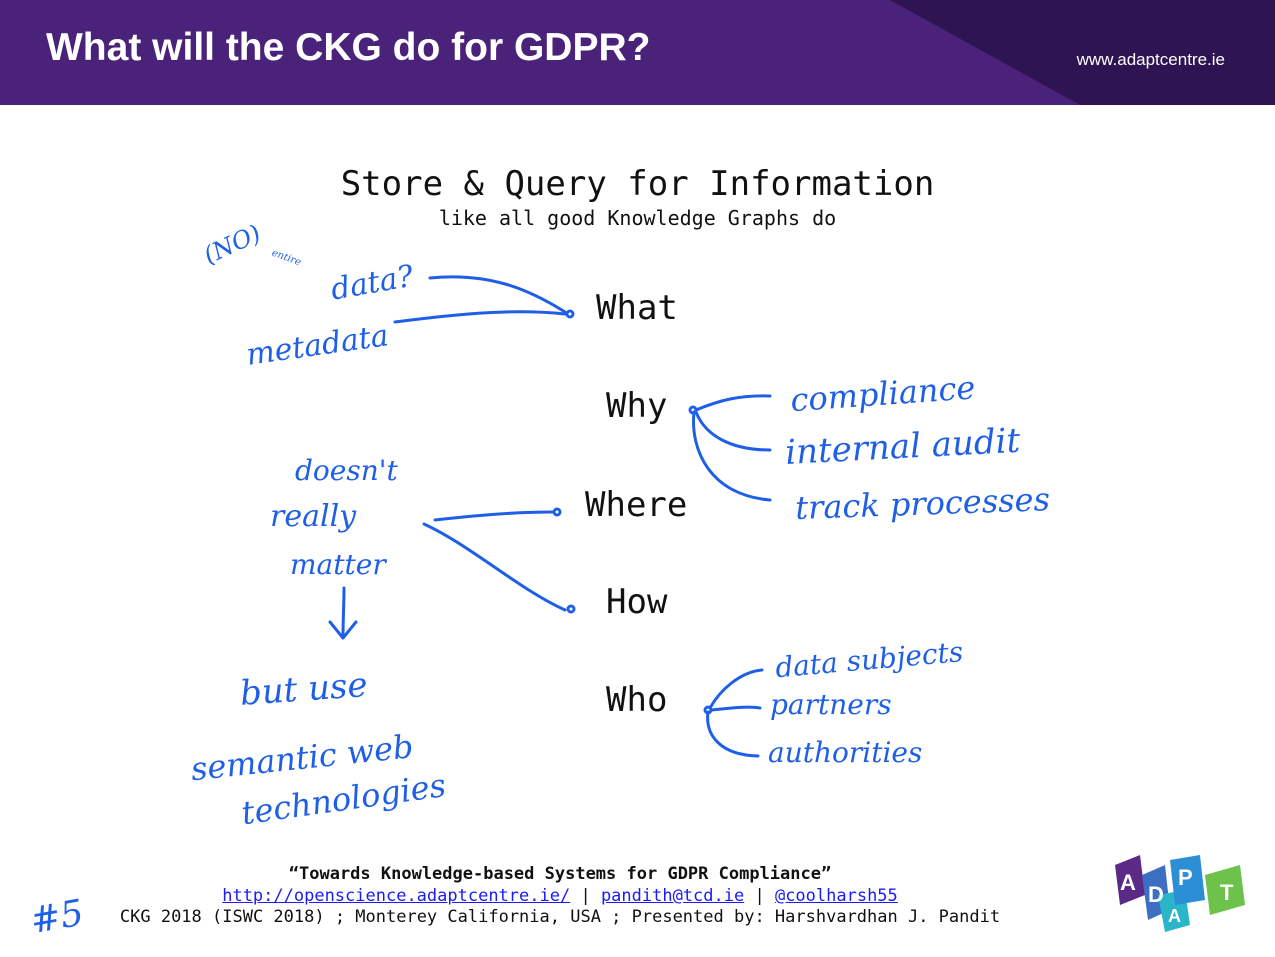  What do you see at coordinates (570, 314) in the screenshot?
I see `node-what` at bounding box center [570, 314].